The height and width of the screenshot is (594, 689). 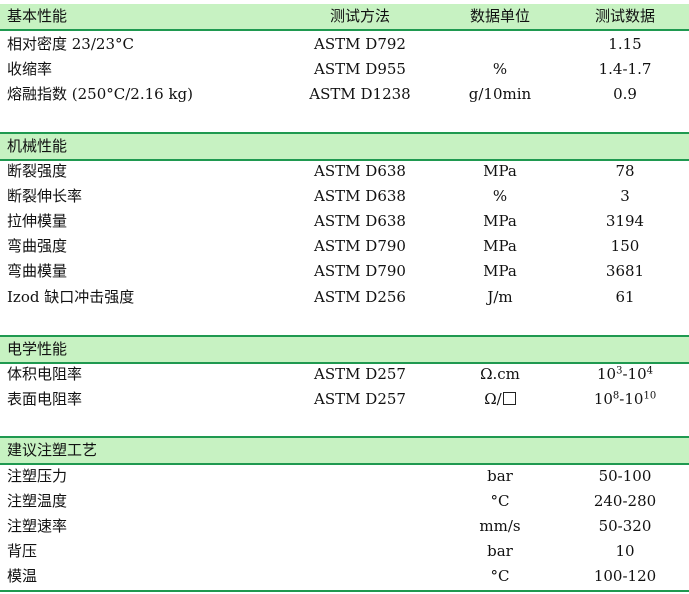 What do you see at coordinates (71, 297) in the screenshot?
I see `property-name: Izod 缺口冲击强度` at bounding box center [71, 297].